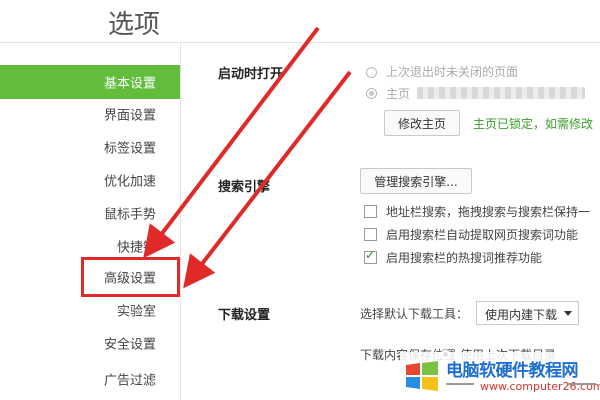 This screenshot has height=400, width=600. I want to click on windows-logo-icon, so click(422, 376).